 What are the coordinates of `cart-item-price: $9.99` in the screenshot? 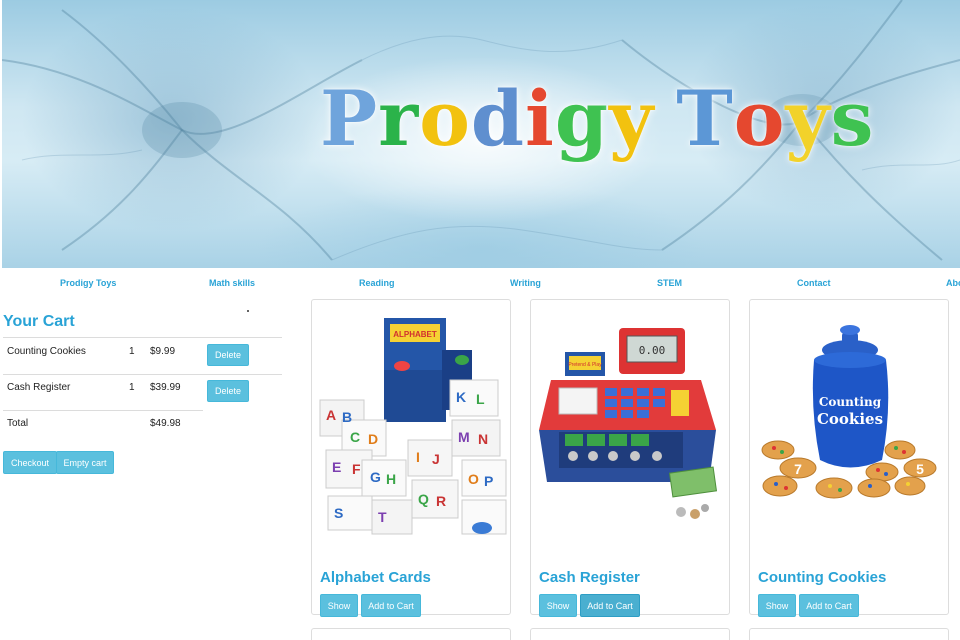 It's located at (163, 351).